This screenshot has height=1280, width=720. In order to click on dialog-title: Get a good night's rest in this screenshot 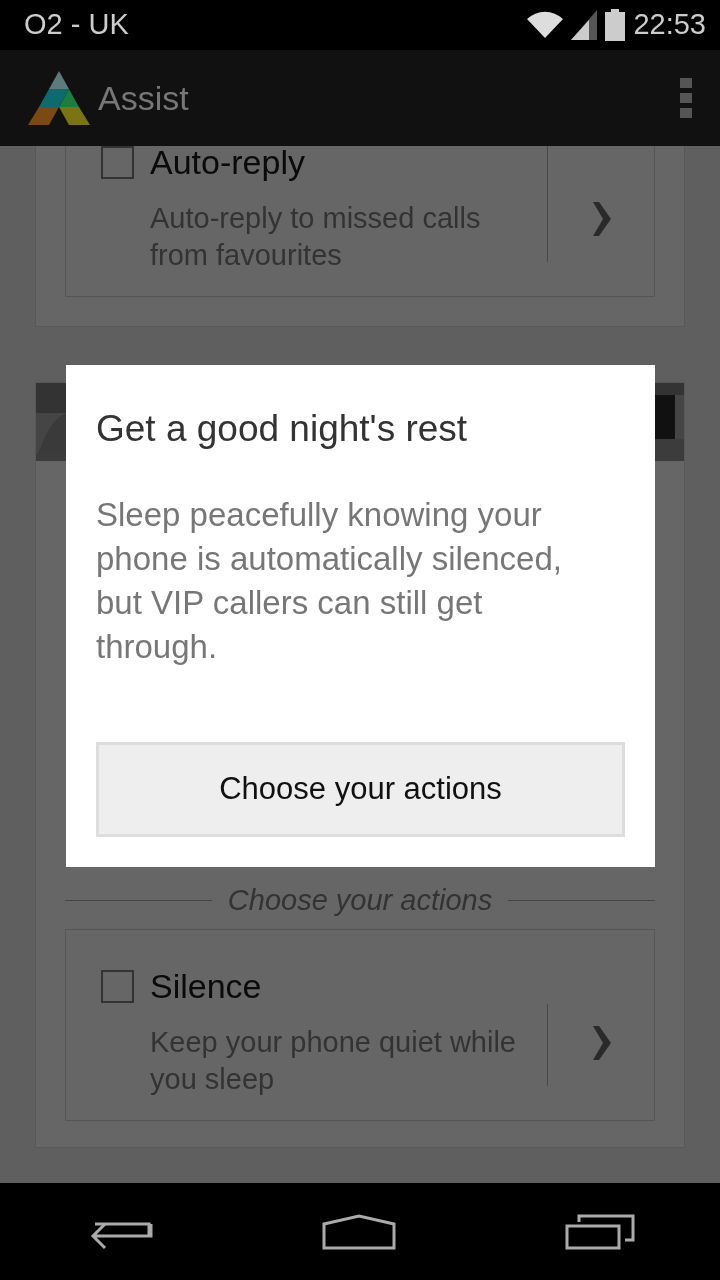, I will do `click(282, 429)`.